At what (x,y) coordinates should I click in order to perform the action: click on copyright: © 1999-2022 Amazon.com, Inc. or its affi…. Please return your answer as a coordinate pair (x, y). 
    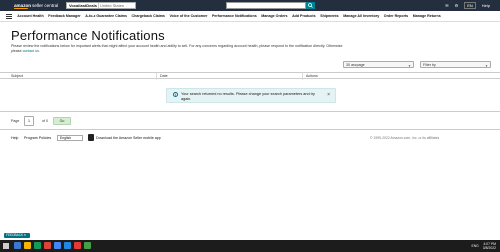
    Looking at the image, I should click on (405, 138).